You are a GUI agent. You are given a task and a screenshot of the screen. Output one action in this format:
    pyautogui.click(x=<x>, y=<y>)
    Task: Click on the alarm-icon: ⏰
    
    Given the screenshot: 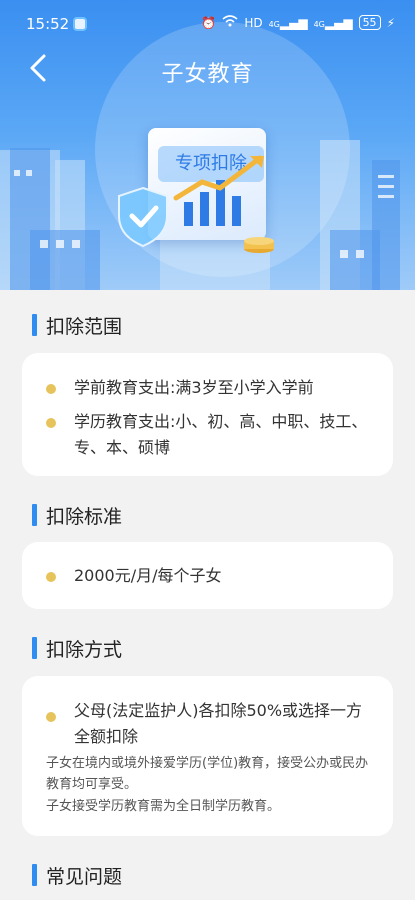 What is the action you would take?
    pyautogui.click(x=209, y=22)
    